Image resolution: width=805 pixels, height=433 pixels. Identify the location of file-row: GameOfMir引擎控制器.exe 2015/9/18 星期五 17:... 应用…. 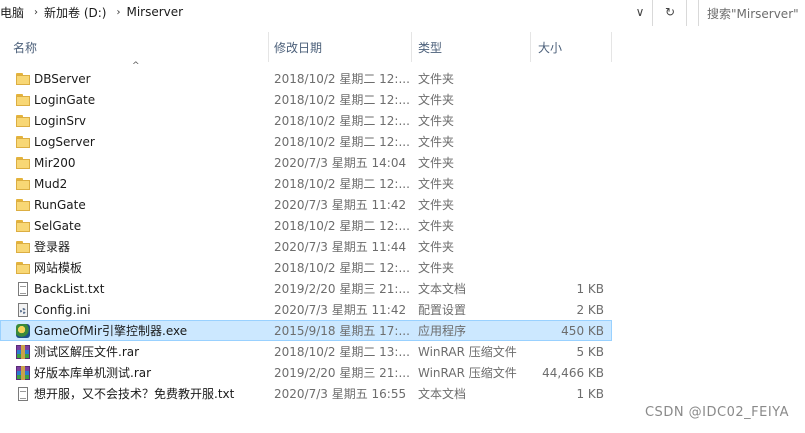
(306, 330).